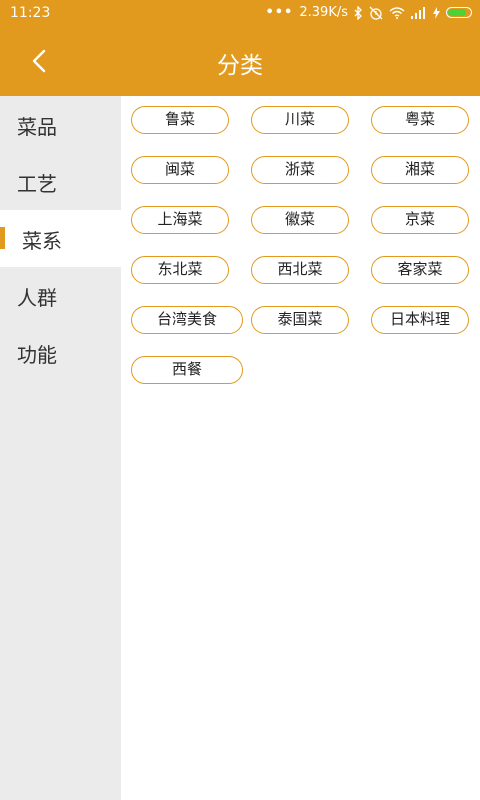 The width and height of the screenshot is (480, 800). What do you see at coordinates (300, 220) in the screenshot?
I see `tag-button: 徽菜` at bounding box center [300, 220].